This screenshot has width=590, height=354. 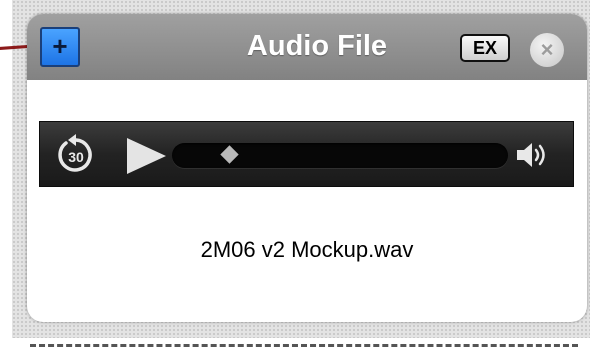 What do you see at coordinates (6, 177) in the screenshot?
I see `canvas-left-margin` at bounding box center [6, 177].